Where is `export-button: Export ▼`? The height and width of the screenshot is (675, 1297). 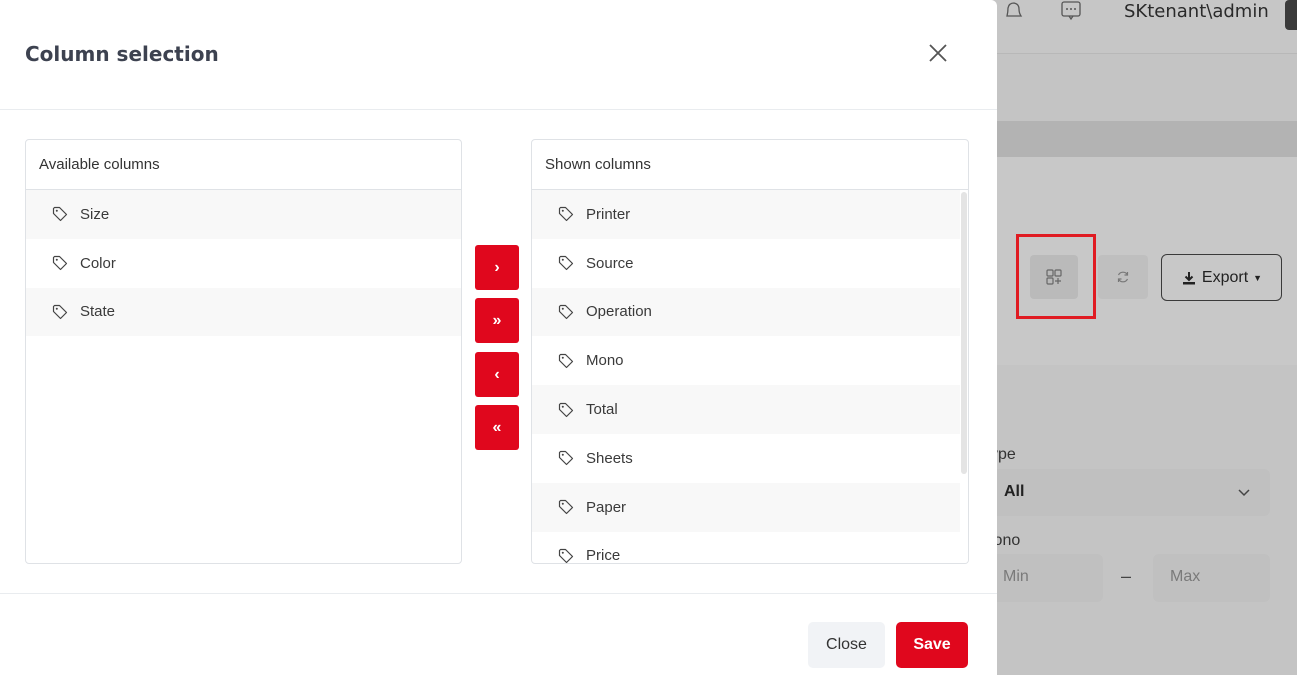
export-button: Export ▼ is located at coordinates (1221, 277).